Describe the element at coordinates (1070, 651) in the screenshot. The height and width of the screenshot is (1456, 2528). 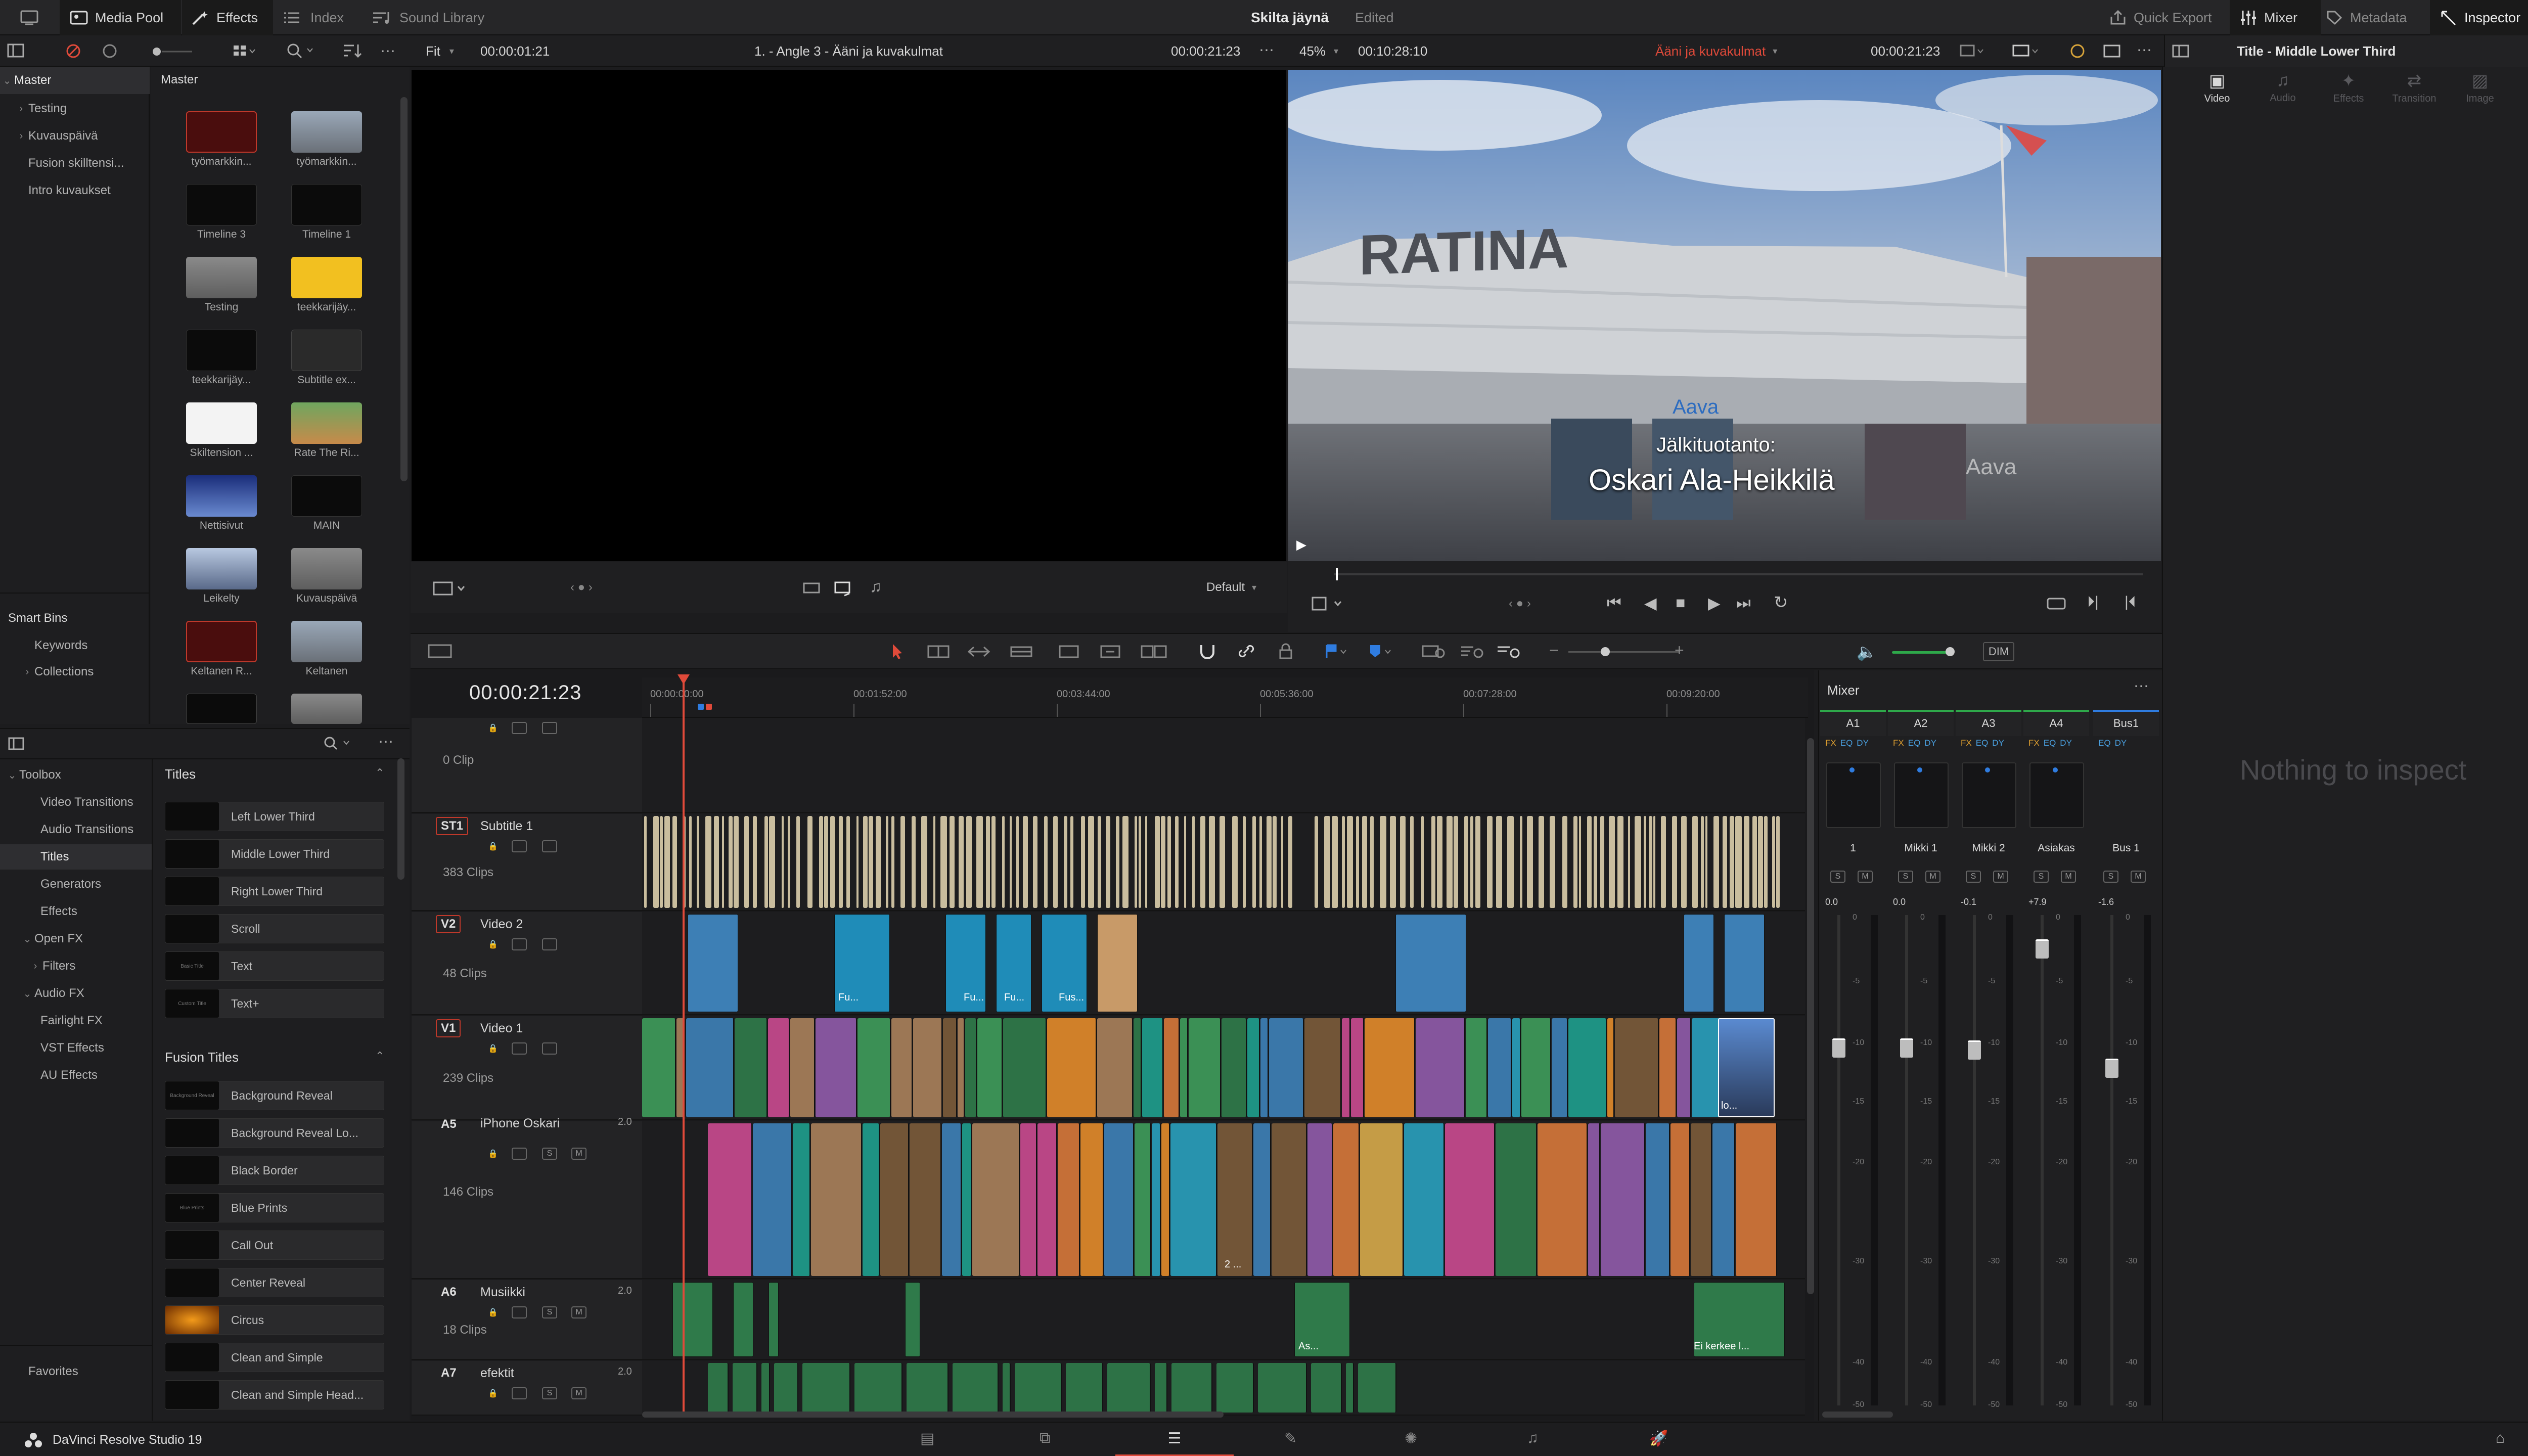
I see `insert-clip-icon` at that location.